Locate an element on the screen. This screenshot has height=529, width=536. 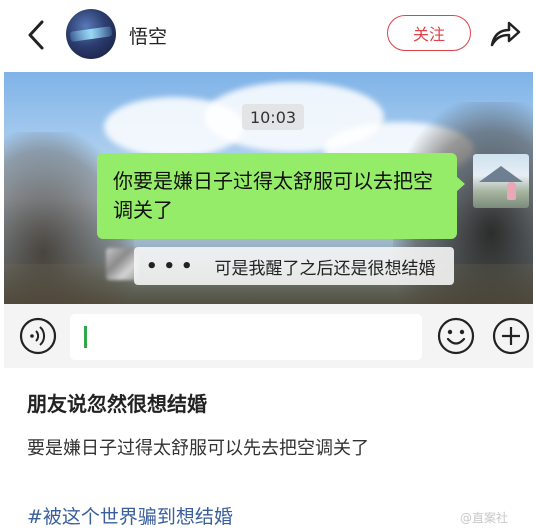
top-bar: 悟空 关注 is located at coordinates (268, 35).